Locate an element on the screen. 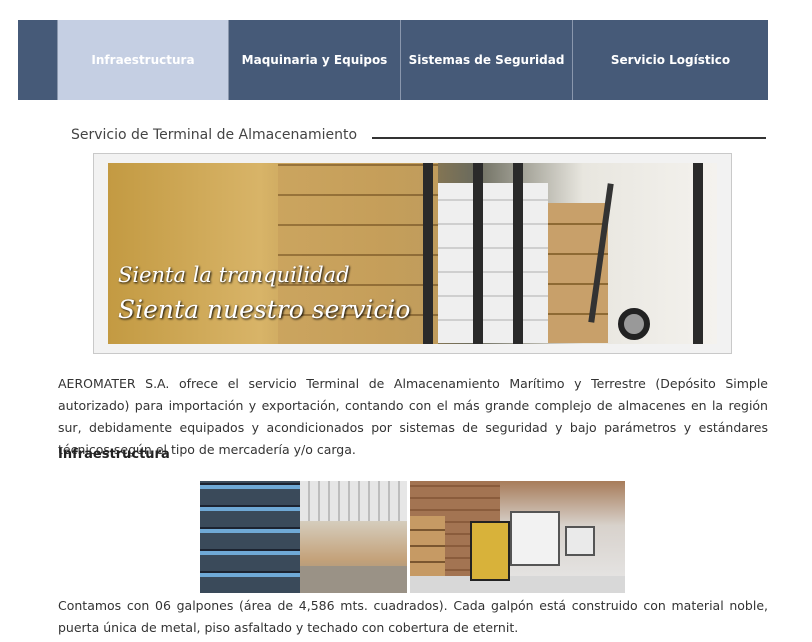 Image resolution: width=812 pixels, height=642 pixels. photo-ground is located at coordinates (517, 584).